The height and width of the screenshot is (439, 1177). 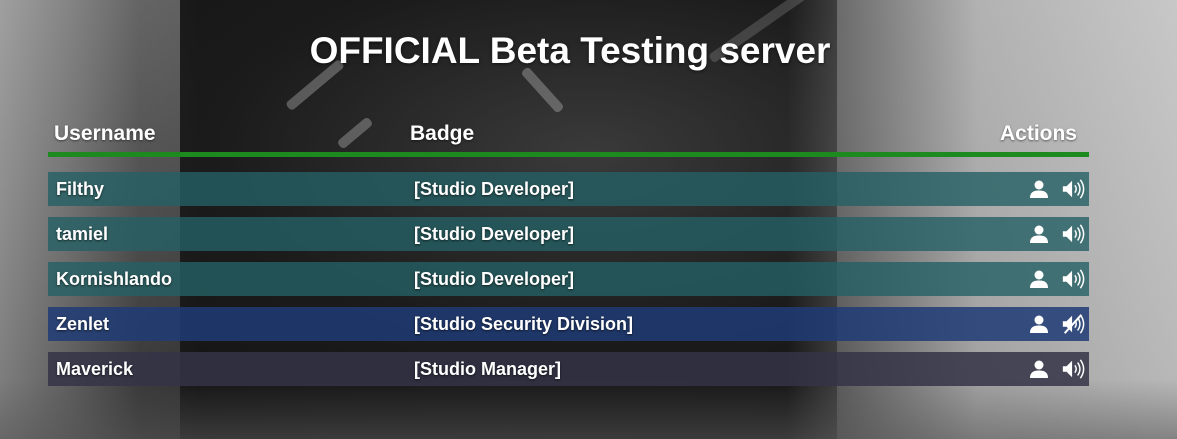 I want to click on background-beam, so click(x=542, y=90).